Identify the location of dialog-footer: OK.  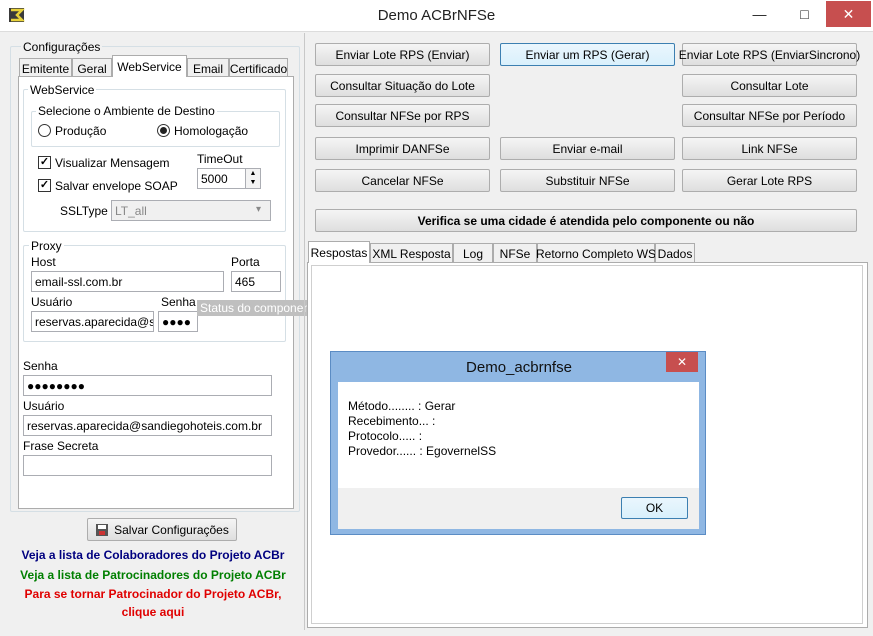
(518, 508).